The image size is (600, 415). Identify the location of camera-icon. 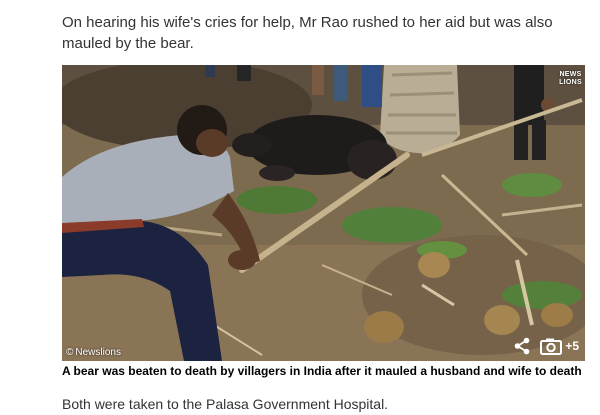
(551, 346).